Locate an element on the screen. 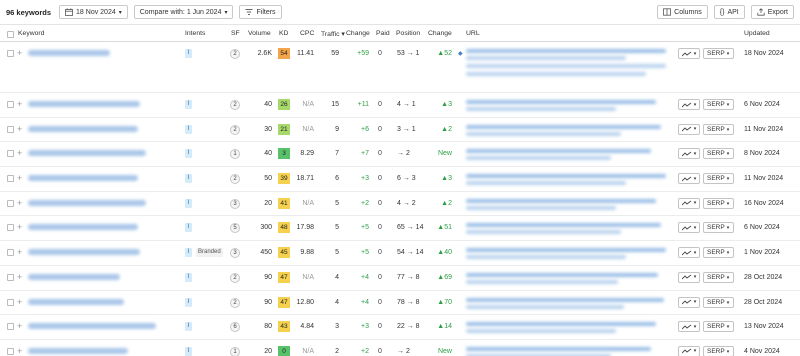 This screenshot has width=800, height=356. header-cpc: CPC is located at coordinates (307, 33).